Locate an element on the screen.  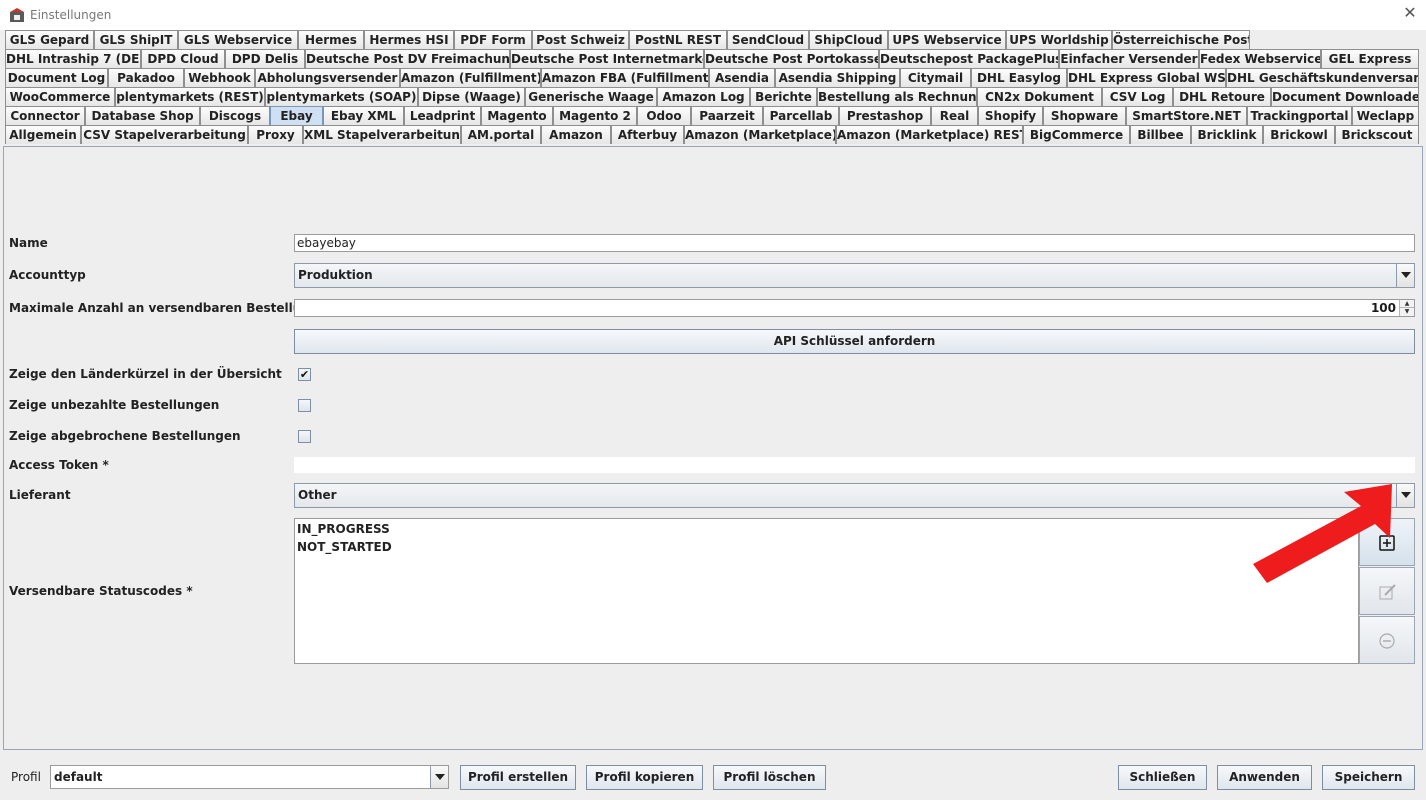
tab-amazon-log: Amazon Log is located at coordinates (703, 96).